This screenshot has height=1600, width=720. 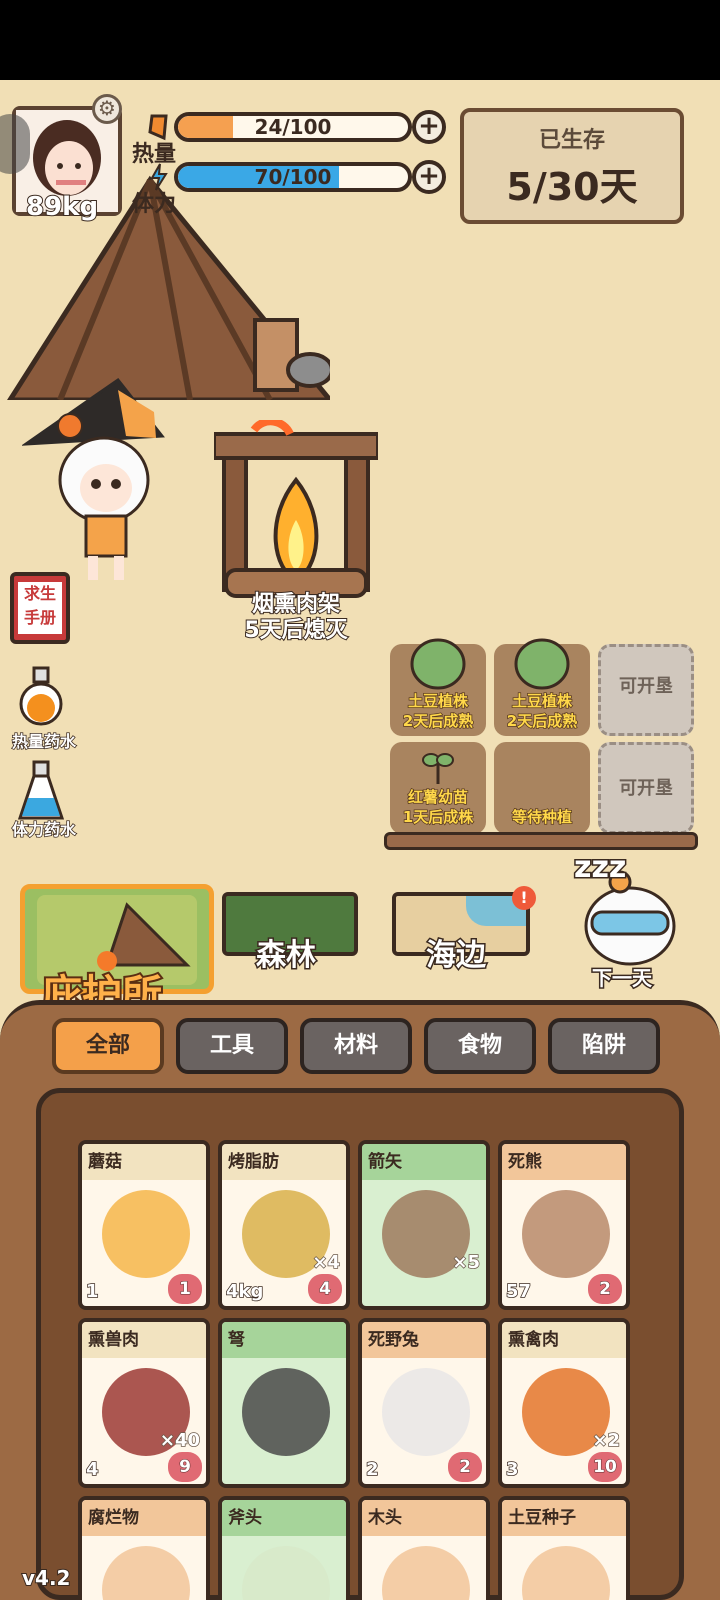 I want to click on smoker-status: 5天后熄灭, so click(x=295, y=630).